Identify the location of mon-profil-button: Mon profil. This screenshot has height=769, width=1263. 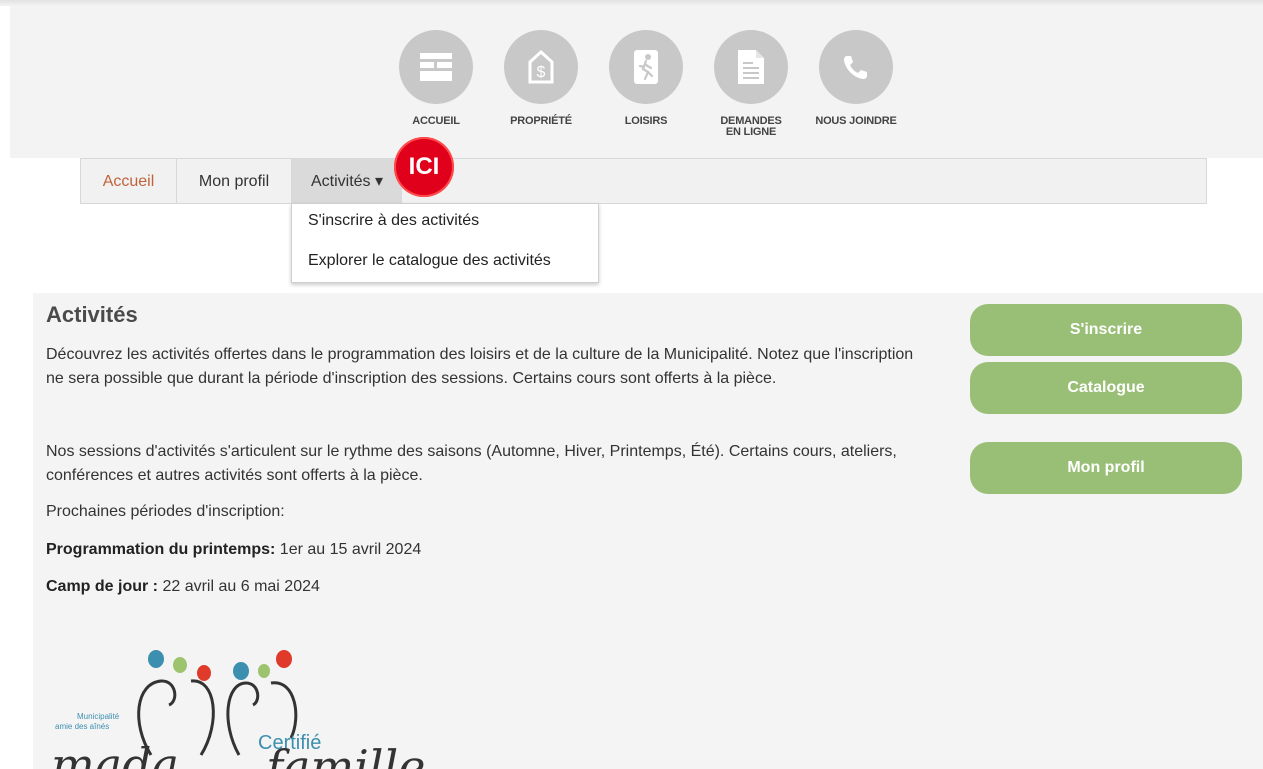
(1106, 468).